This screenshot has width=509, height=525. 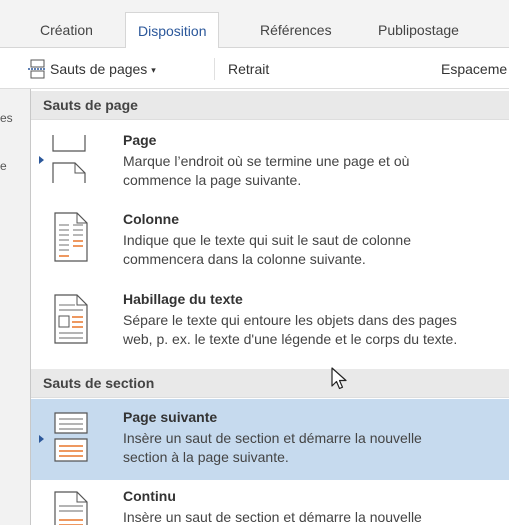 What do you see at coordinates (69, 159) in the screenshot?
I see `page-break-icon` at bounding box center [69, 159].